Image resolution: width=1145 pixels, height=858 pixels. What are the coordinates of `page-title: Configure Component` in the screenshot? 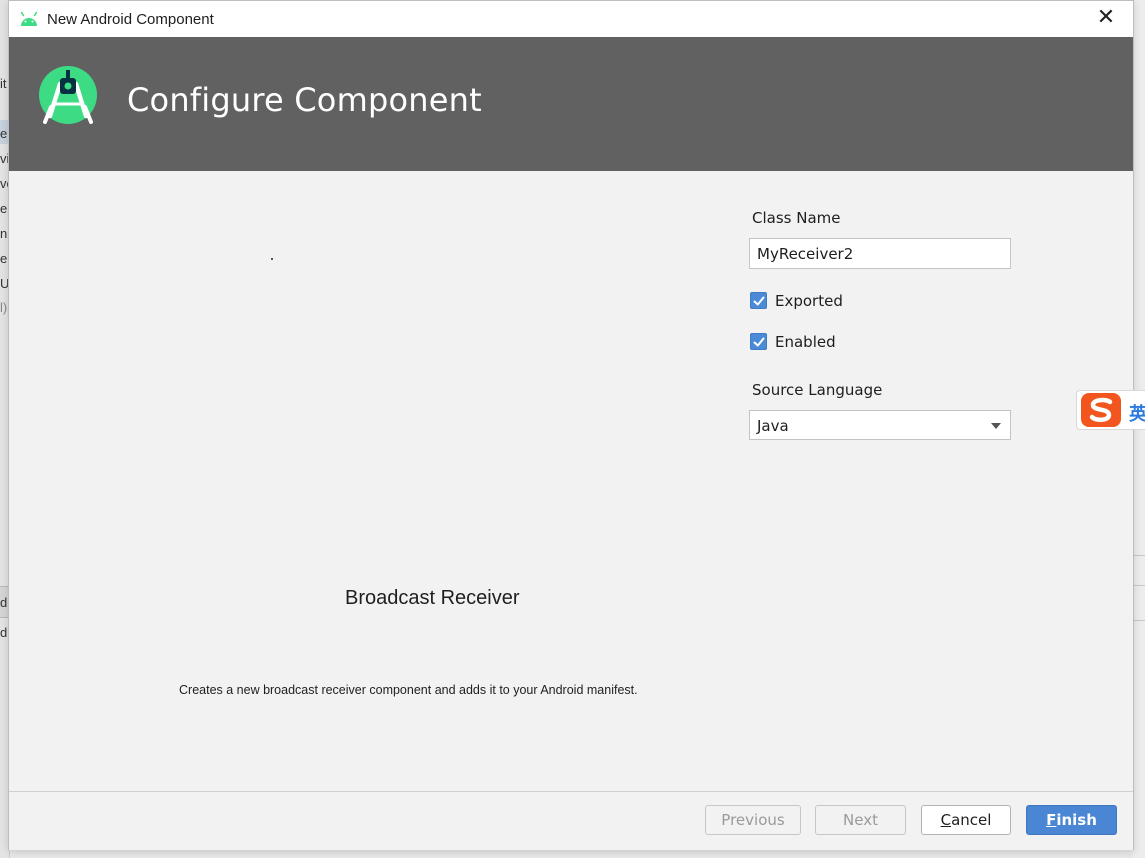 It's located at (304, 100).